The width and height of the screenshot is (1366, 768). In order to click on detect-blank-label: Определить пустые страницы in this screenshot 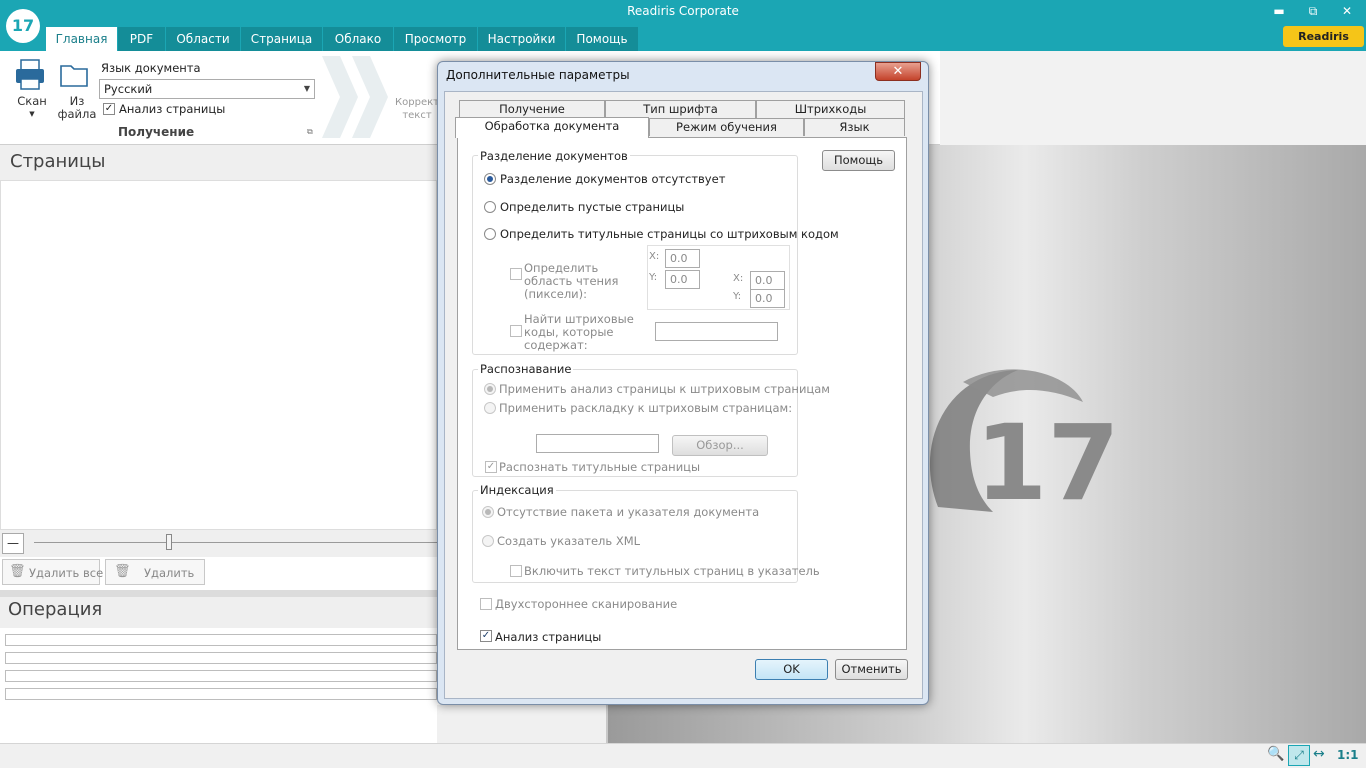, I will do `click(592, 207)`.